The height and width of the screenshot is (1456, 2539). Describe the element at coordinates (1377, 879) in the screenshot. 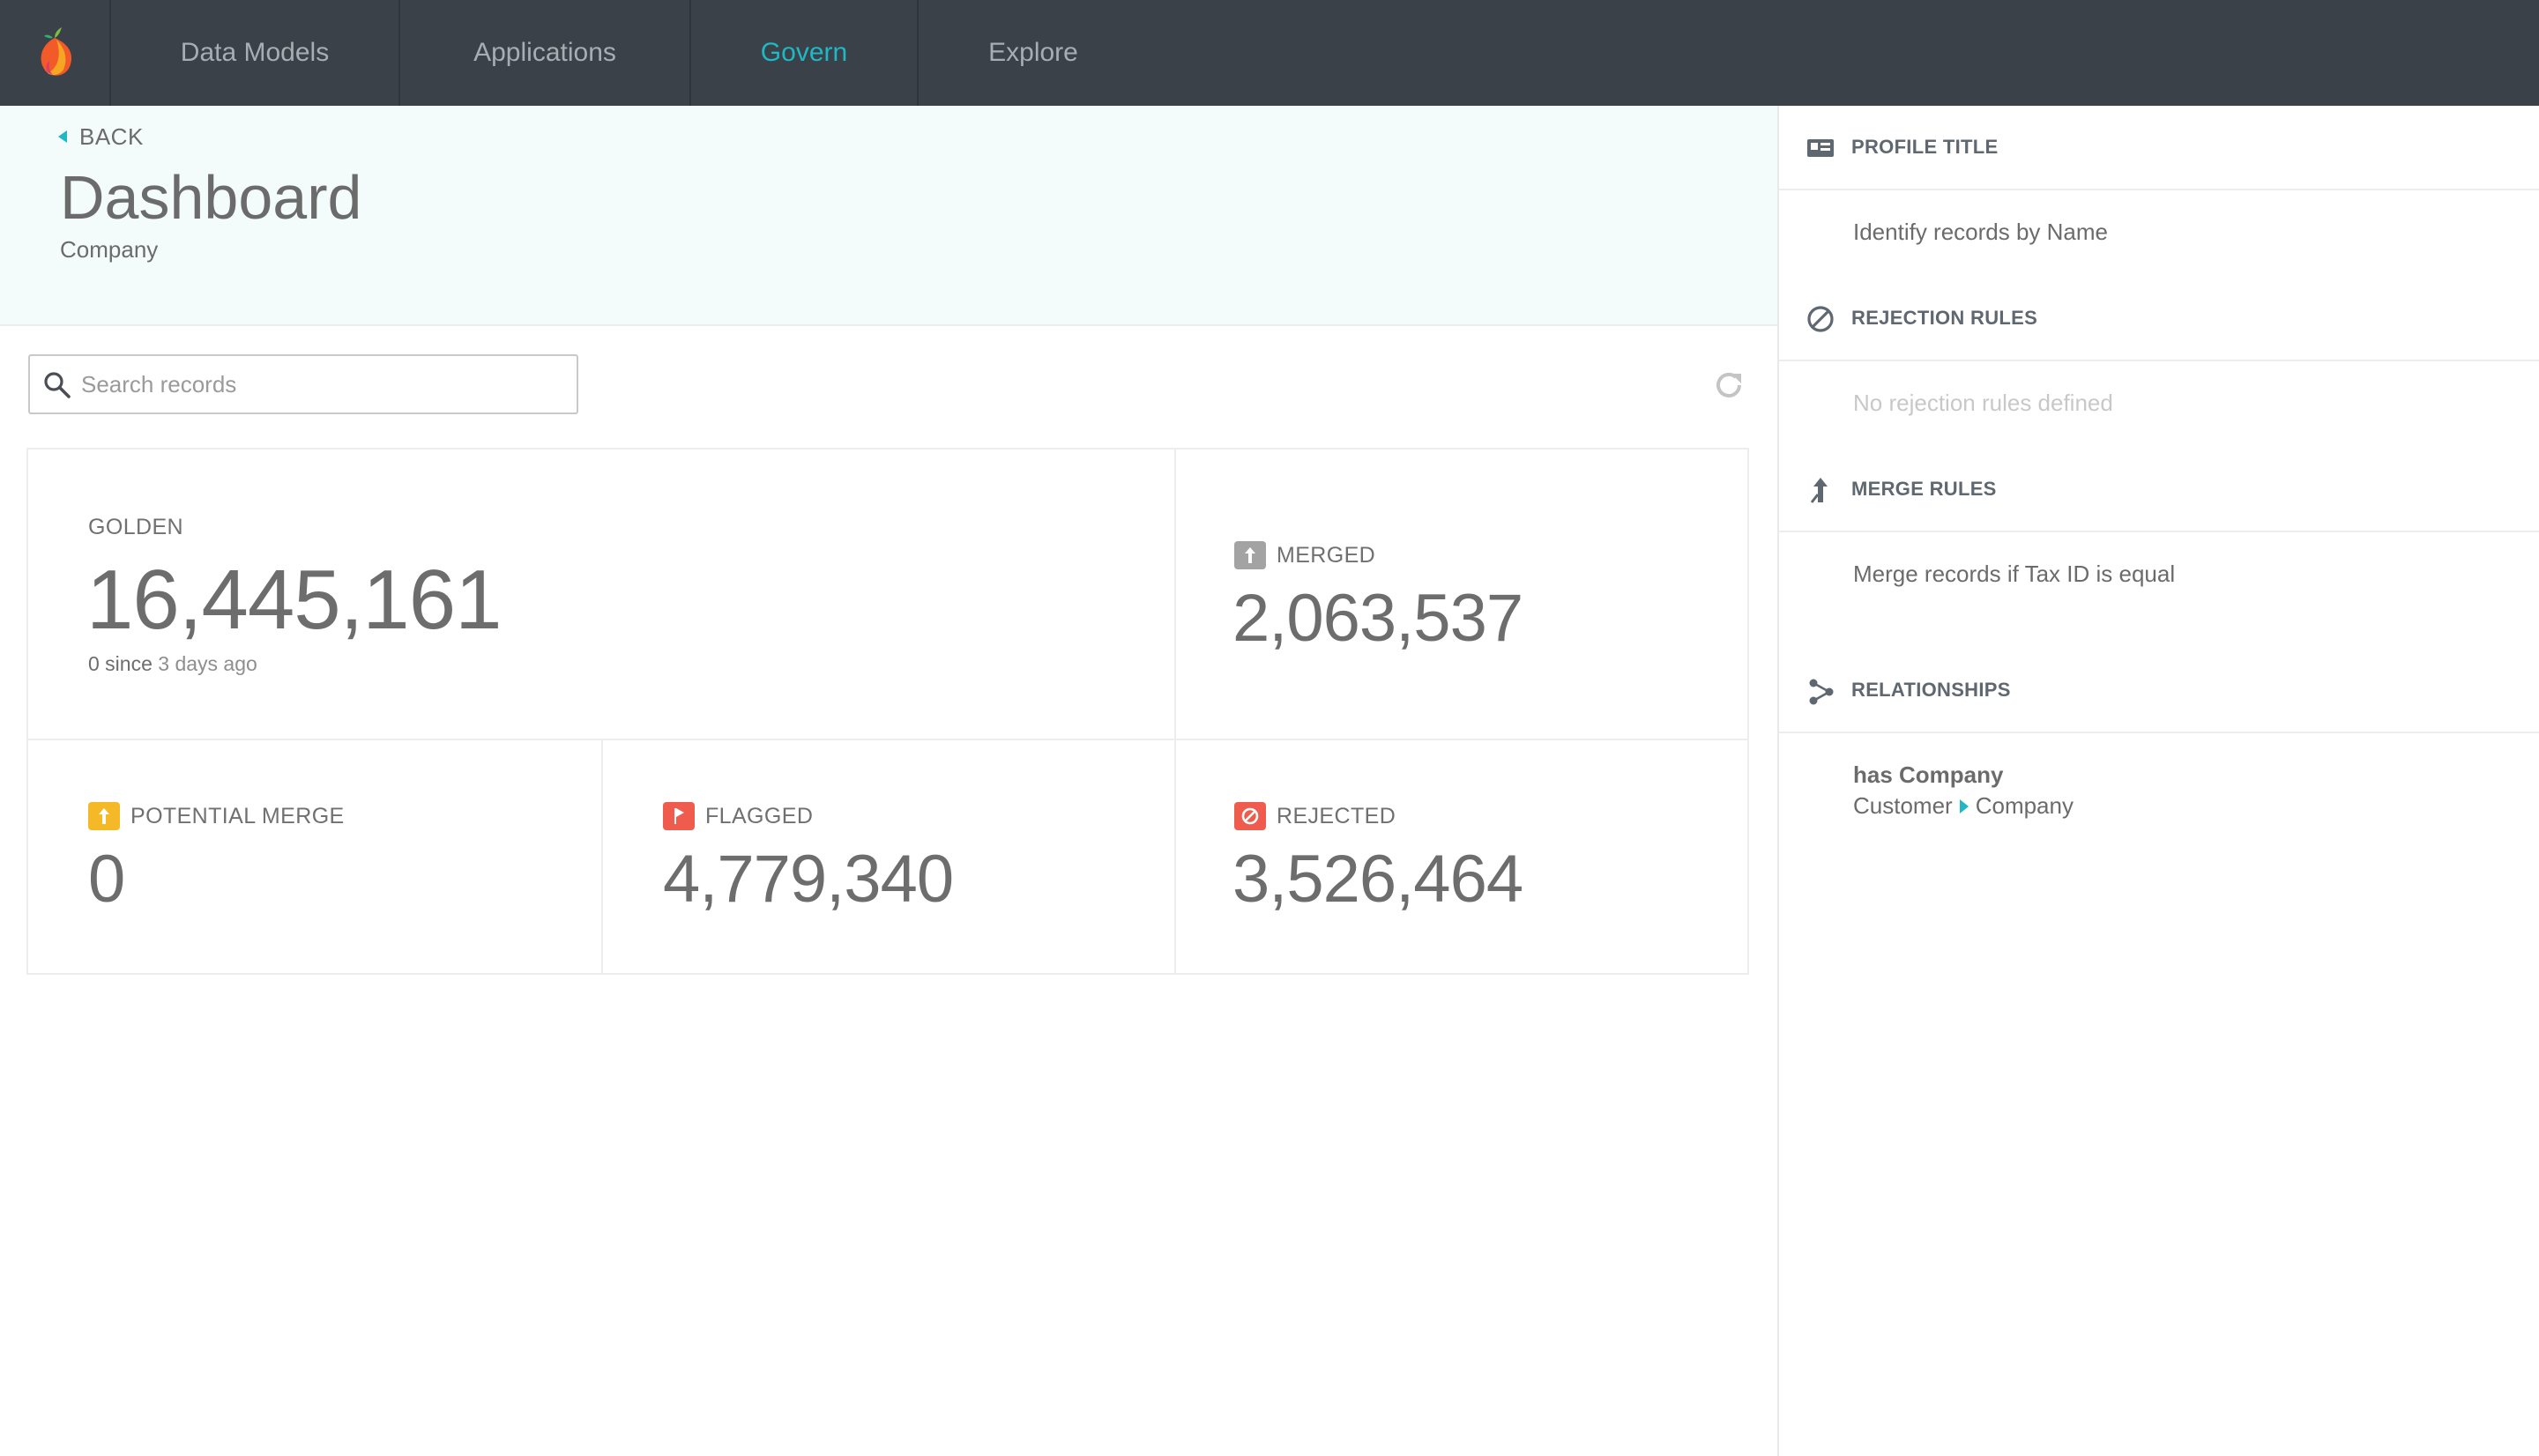

I see `rejected-value: 3,526,464` at that location.